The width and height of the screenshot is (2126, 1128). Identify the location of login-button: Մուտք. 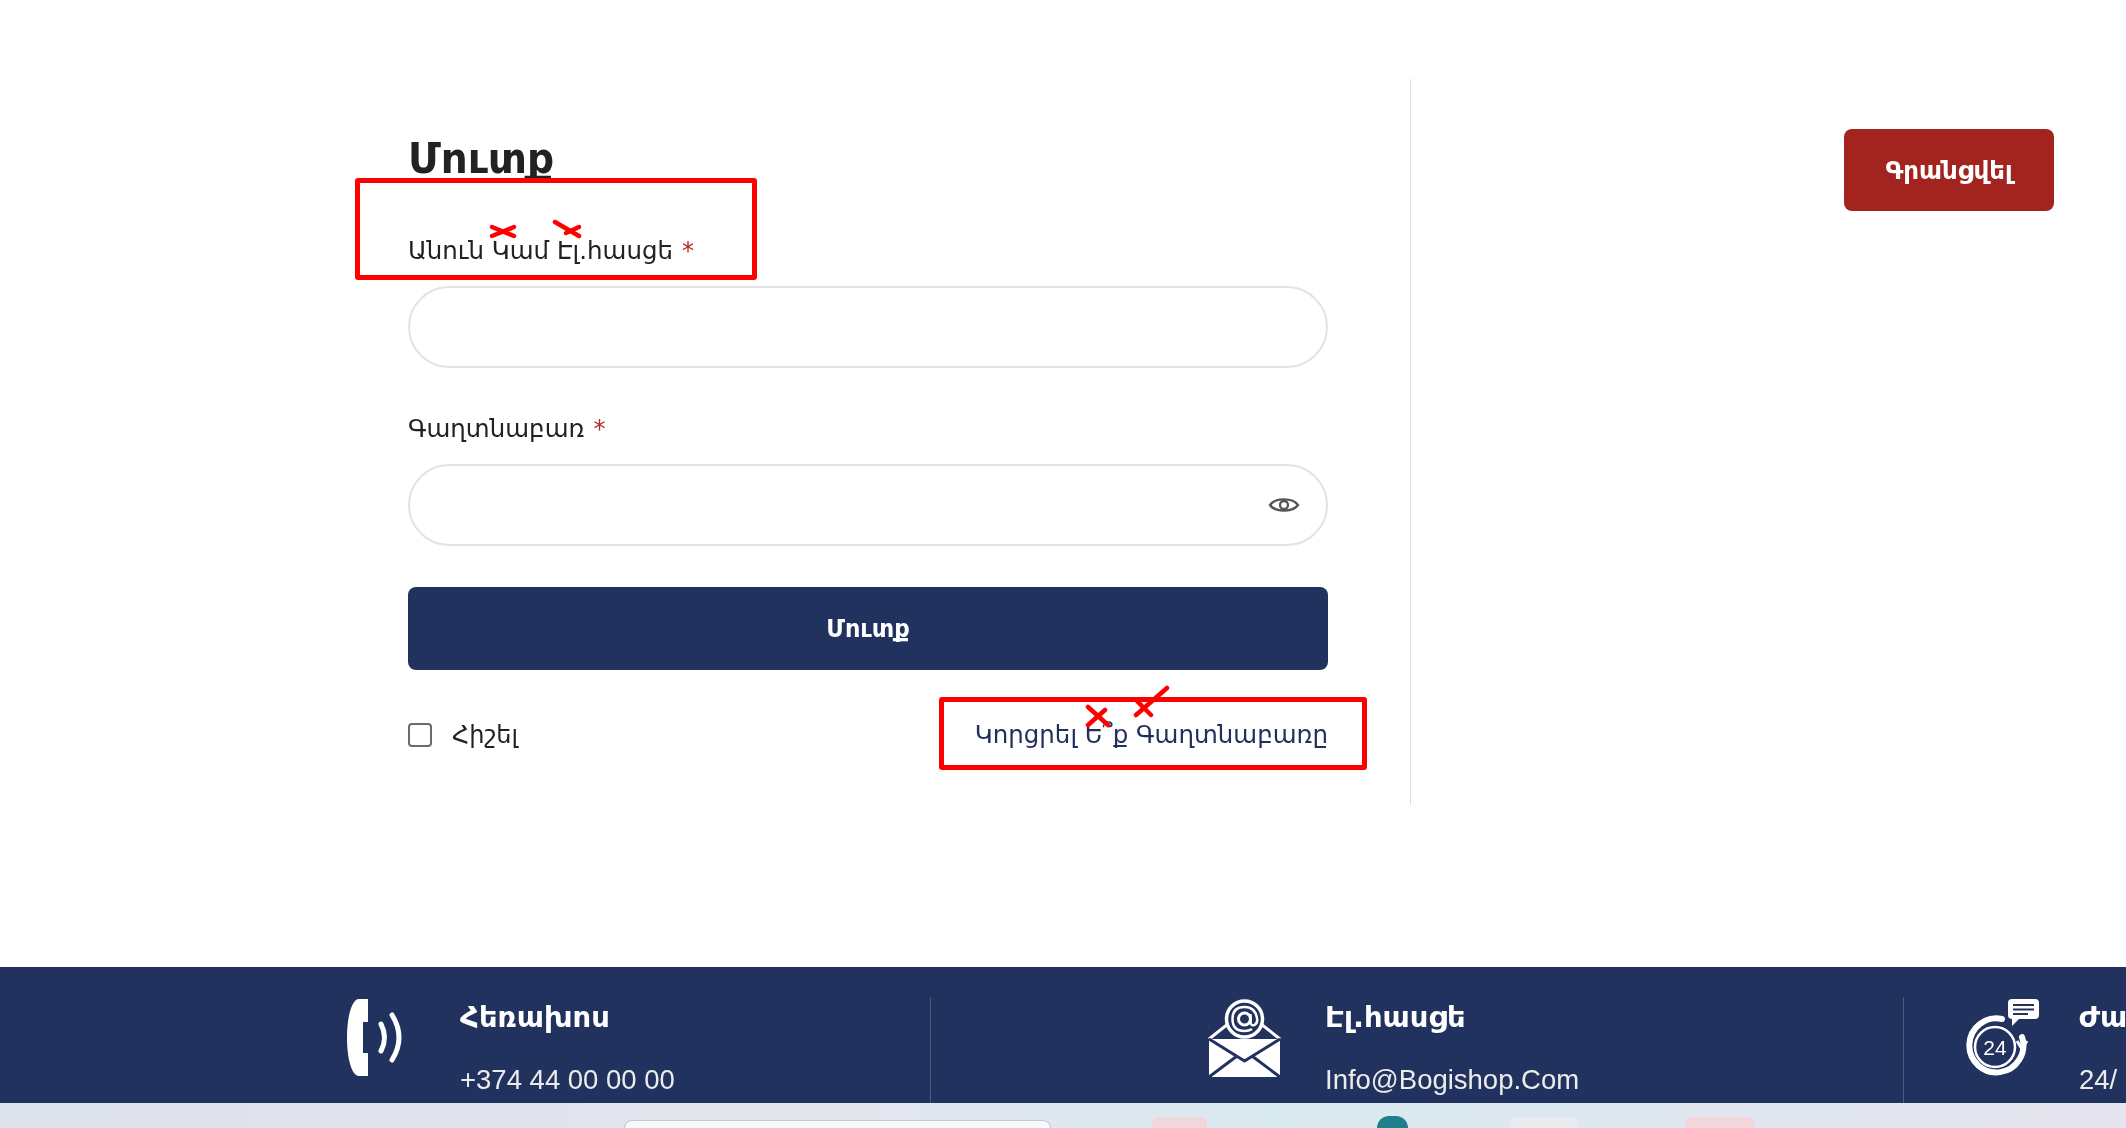
(868, 628).